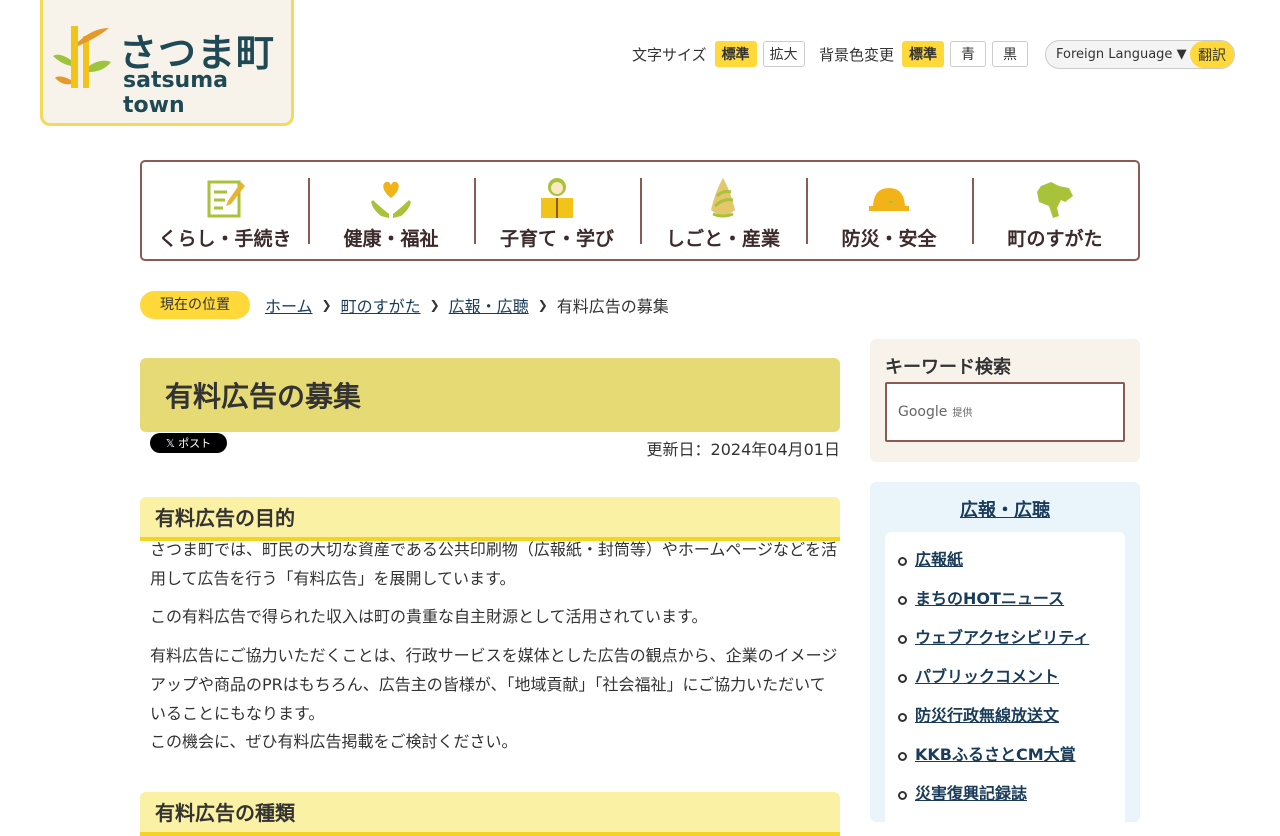 Image resolution: width=1280 pixels, height=836 pixels. Describe the element at coordinates (489, 305) in the screenshot. I see `breadcrumb-pr-link: 広報・広聴` at that location.